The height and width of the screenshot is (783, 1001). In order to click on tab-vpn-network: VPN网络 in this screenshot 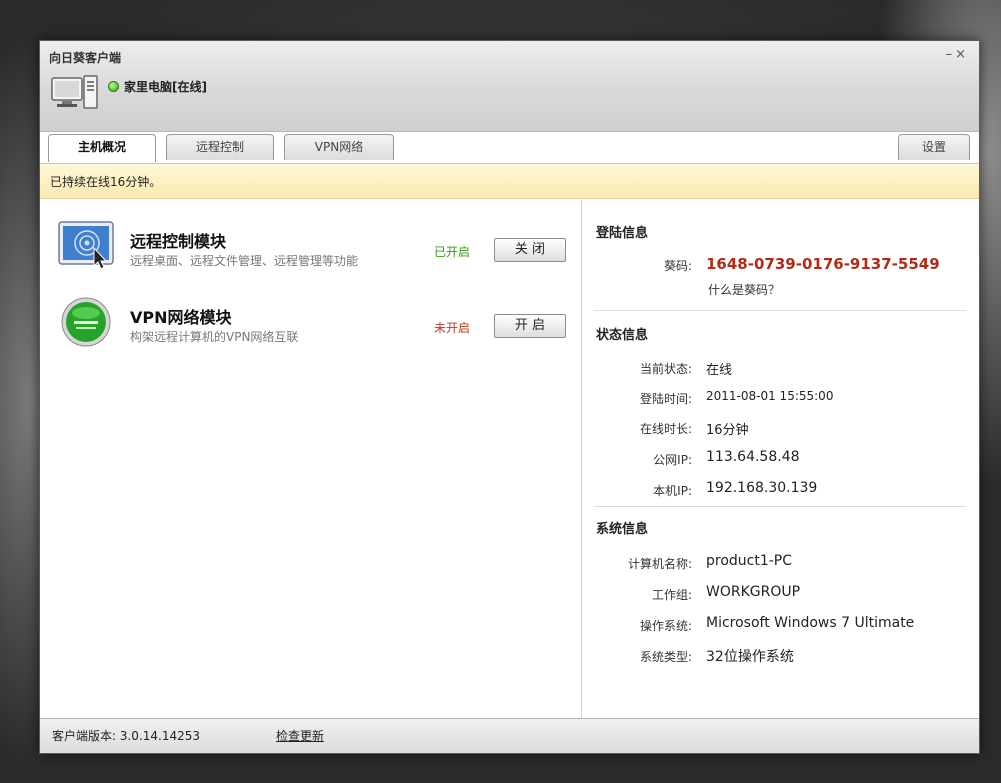, I will do `click(339, 147)`.